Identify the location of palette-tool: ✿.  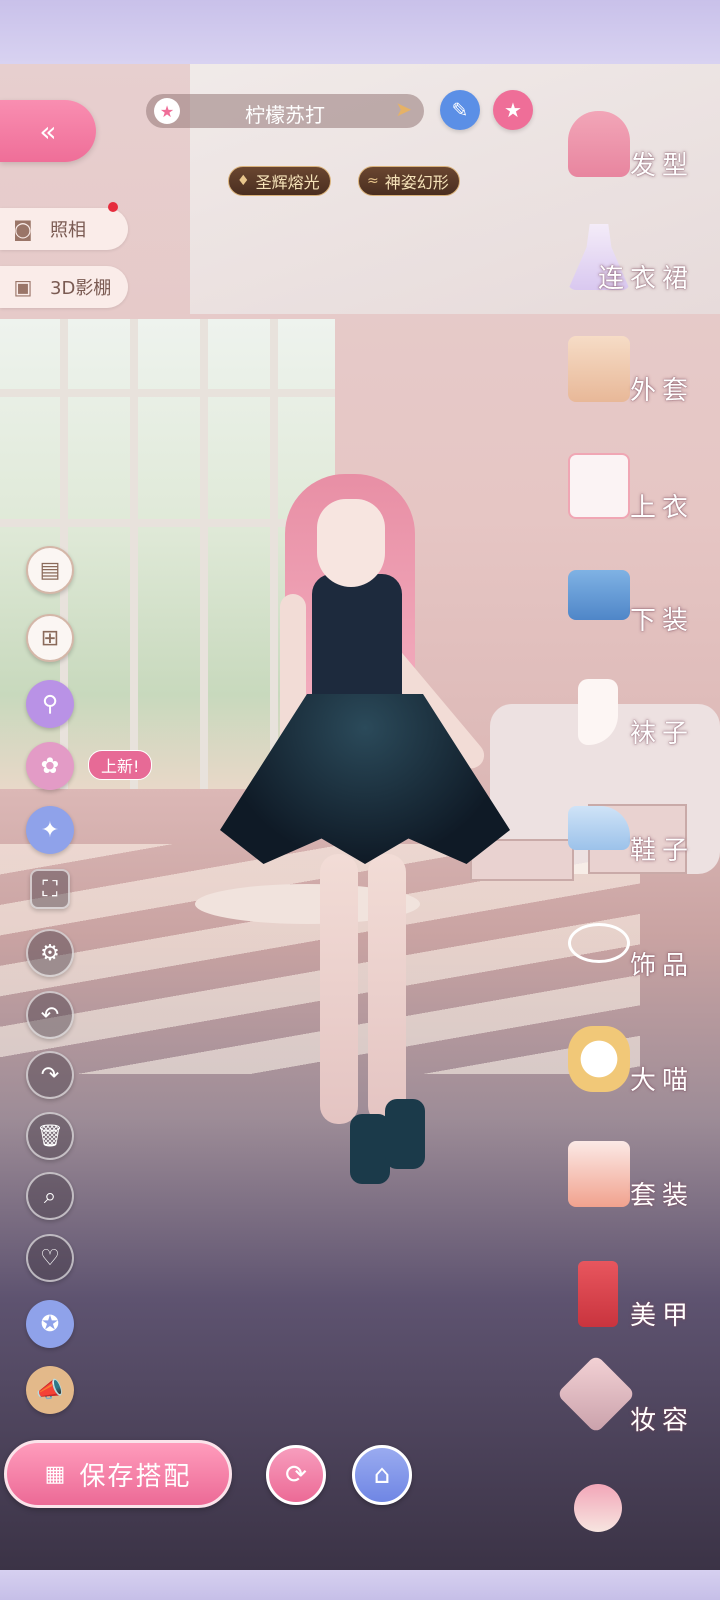
(50, 766).